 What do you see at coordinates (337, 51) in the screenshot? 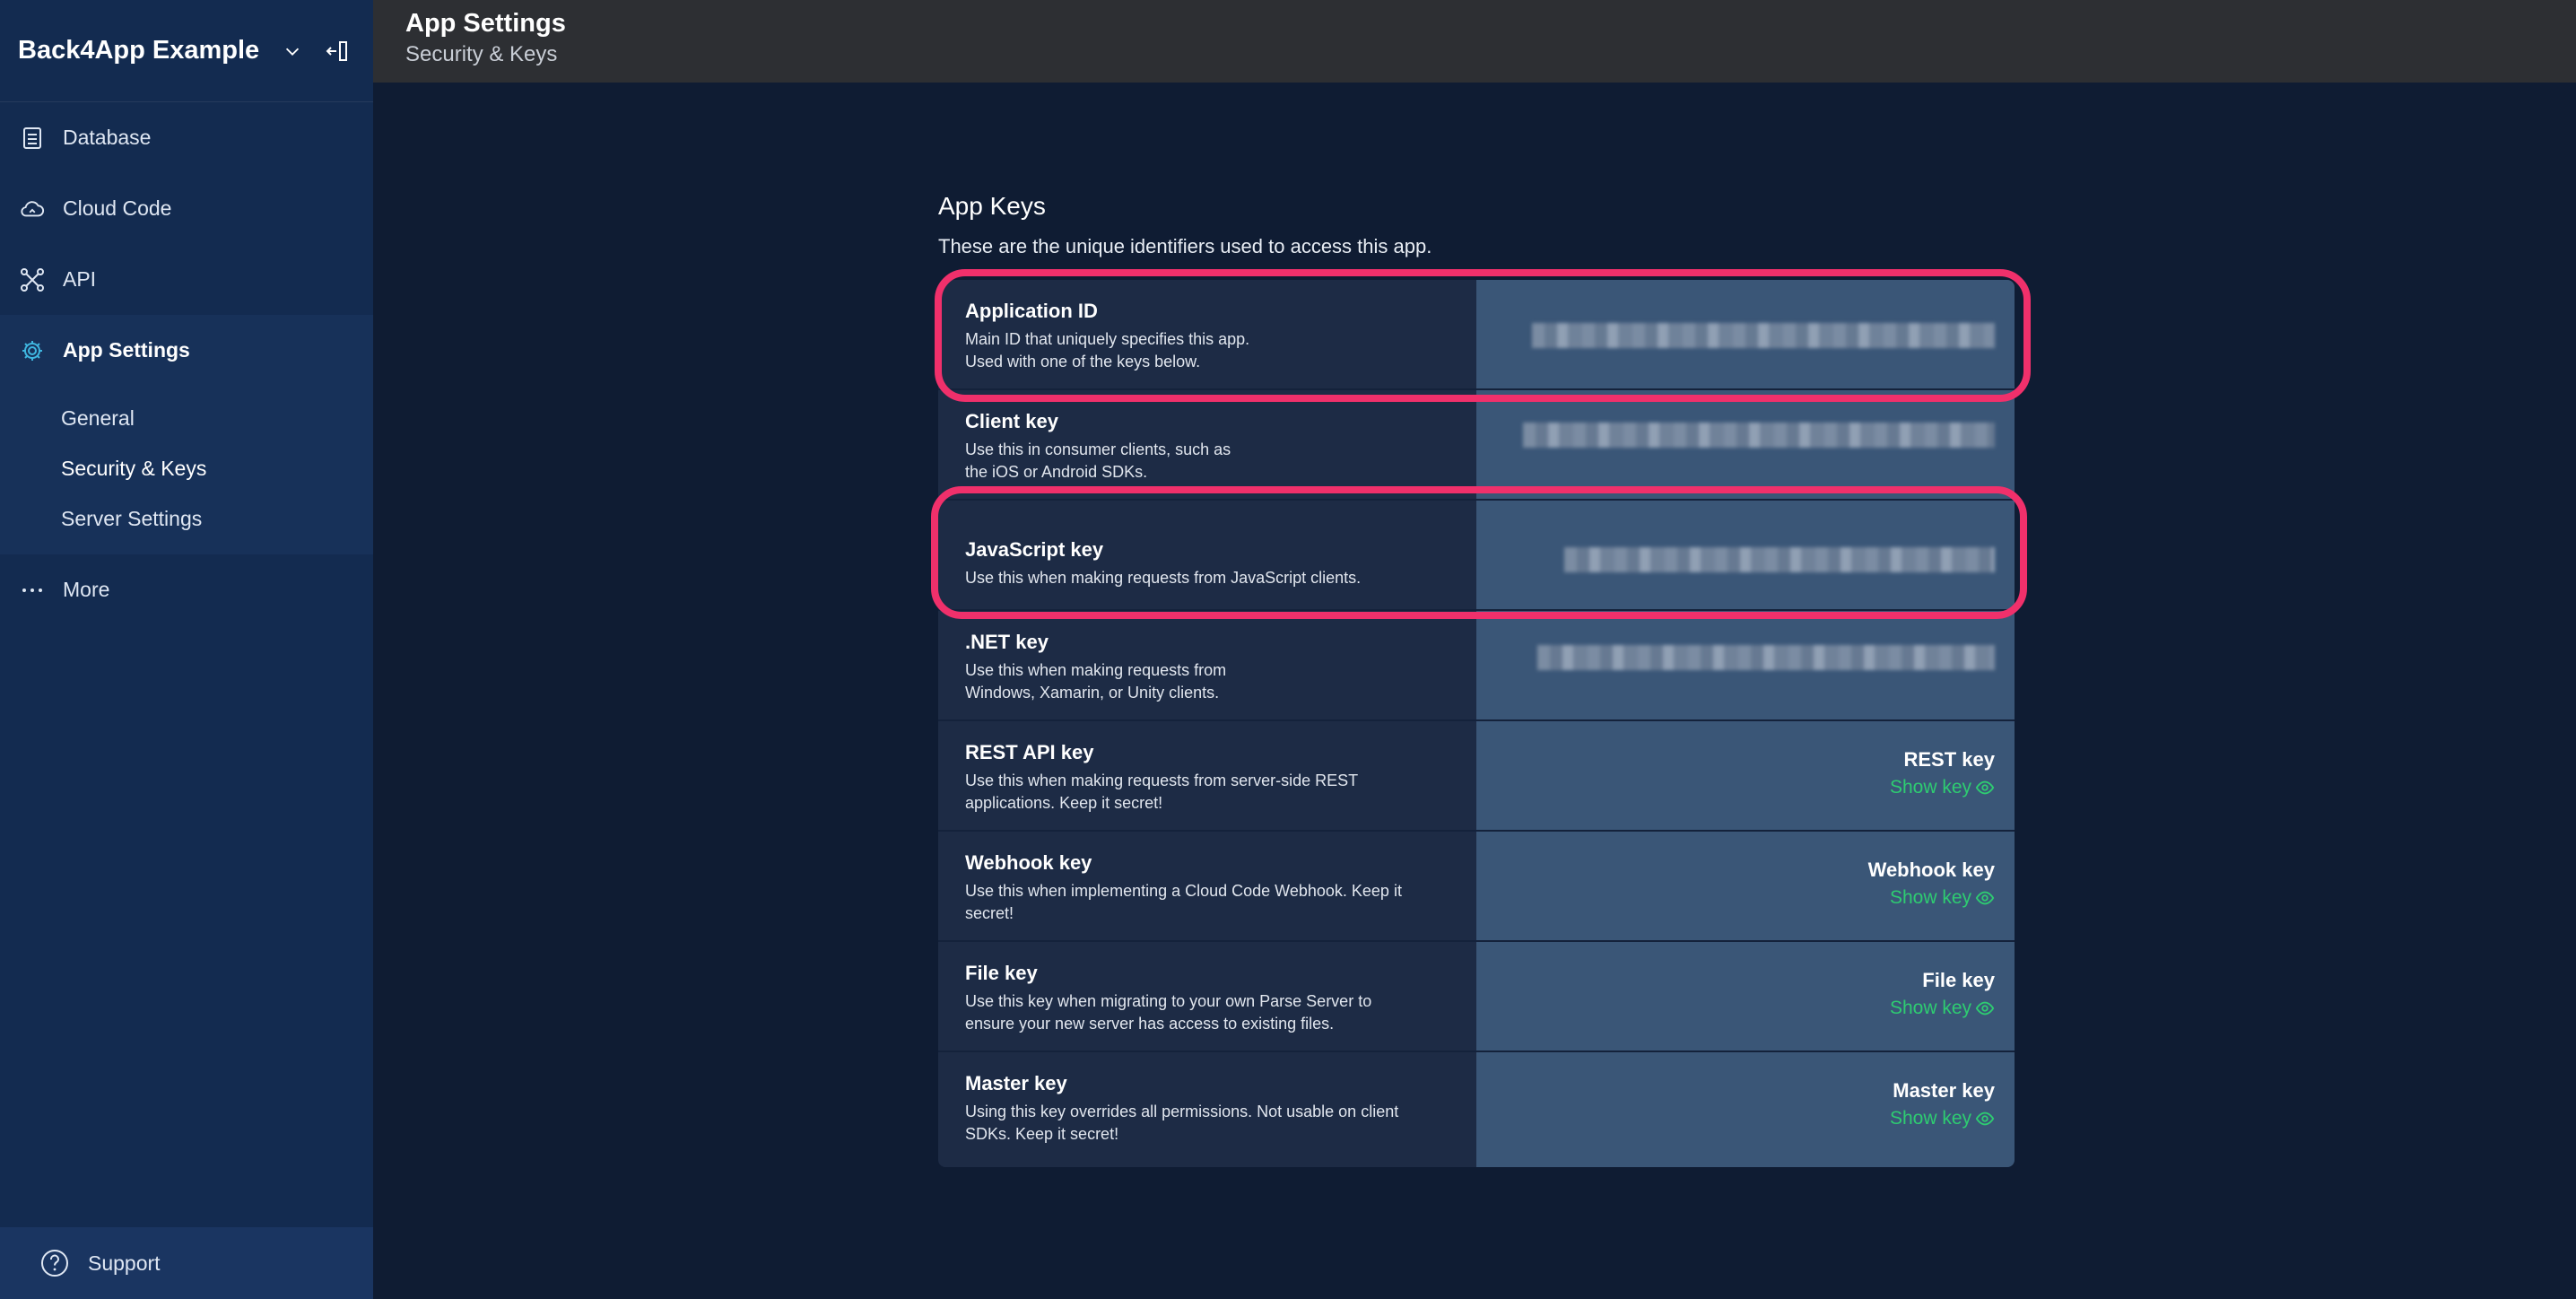
I see `collapse-sidebar-icon` at bounding box center [337, 51].